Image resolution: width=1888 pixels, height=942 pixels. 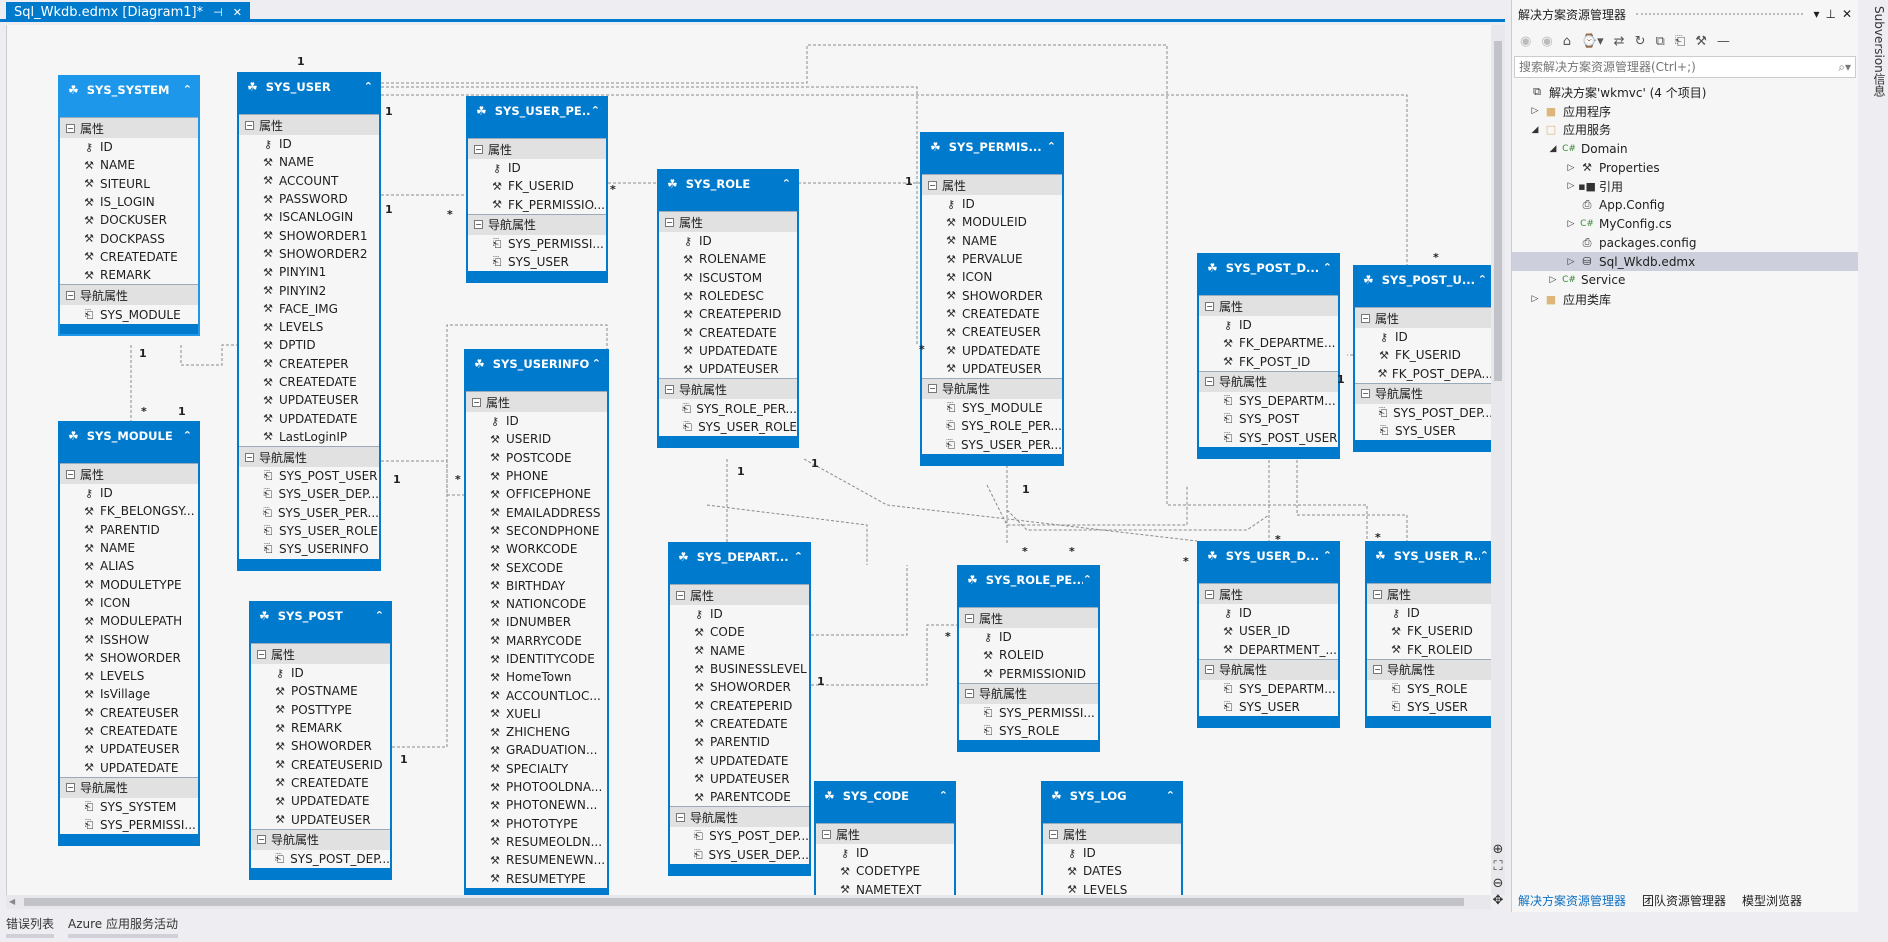 I want to click on entity-property: ⚒ PERMISSIONID, so click(x=1028, y=674).